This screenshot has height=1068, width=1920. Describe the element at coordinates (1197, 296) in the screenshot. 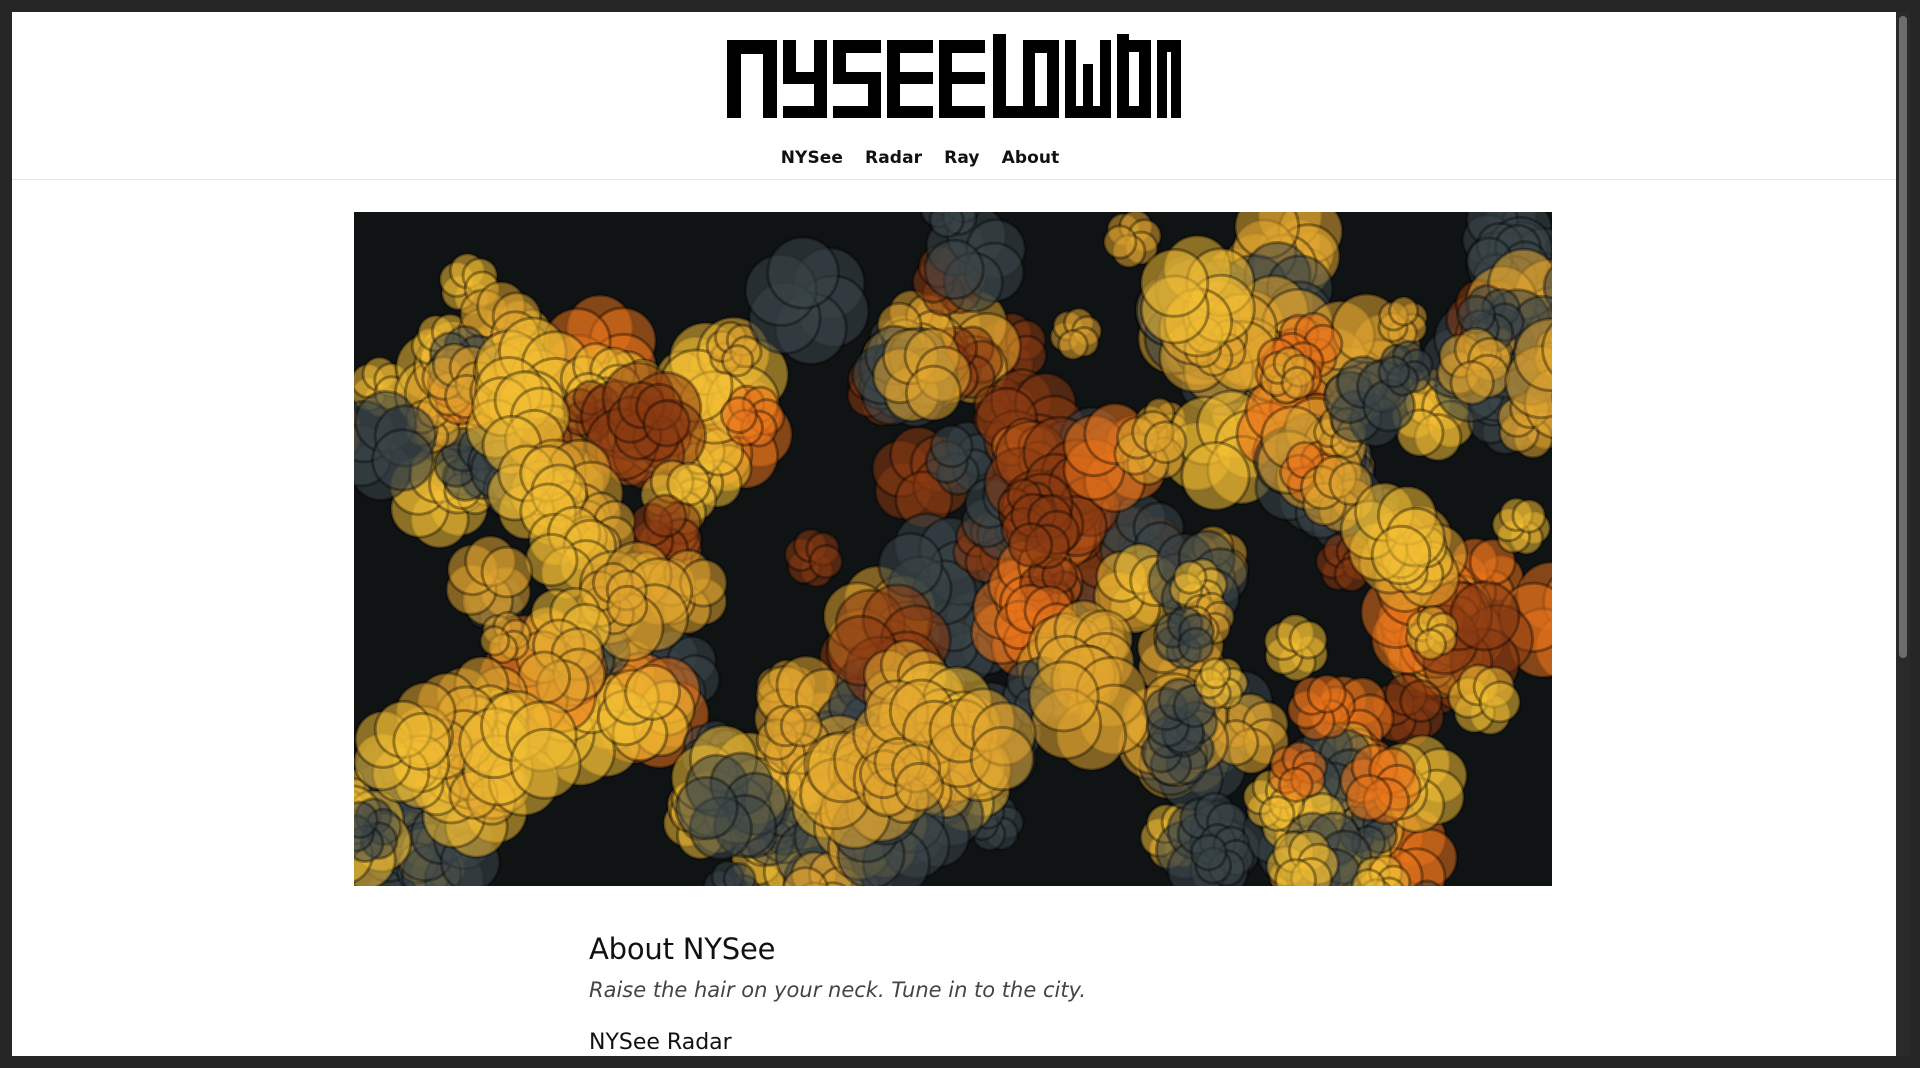

I see `flower-shape` at that location.